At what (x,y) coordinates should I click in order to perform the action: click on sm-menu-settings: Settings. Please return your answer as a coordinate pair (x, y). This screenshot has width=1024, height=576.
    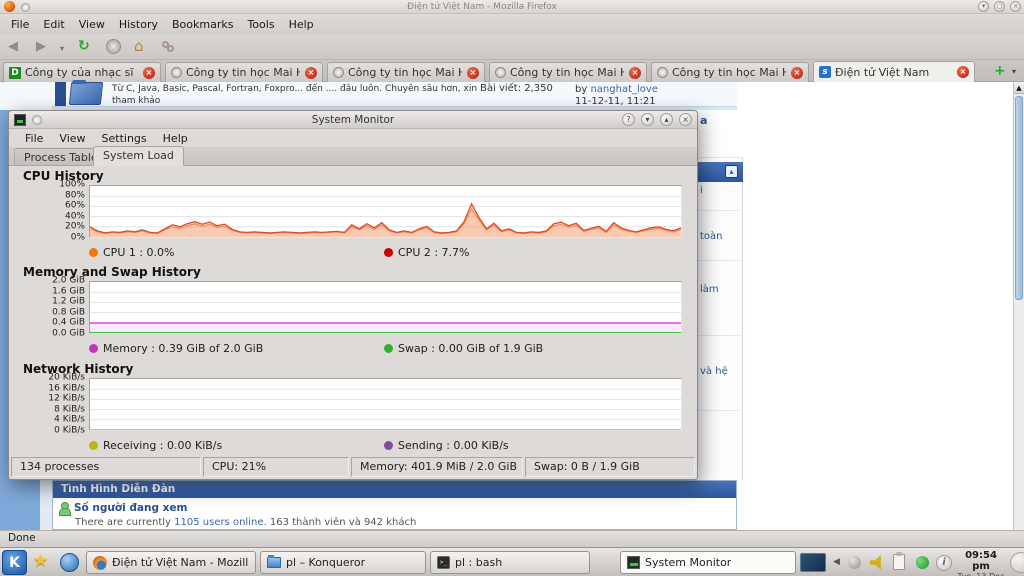
    Looking at the image, I should click on (124, 138).